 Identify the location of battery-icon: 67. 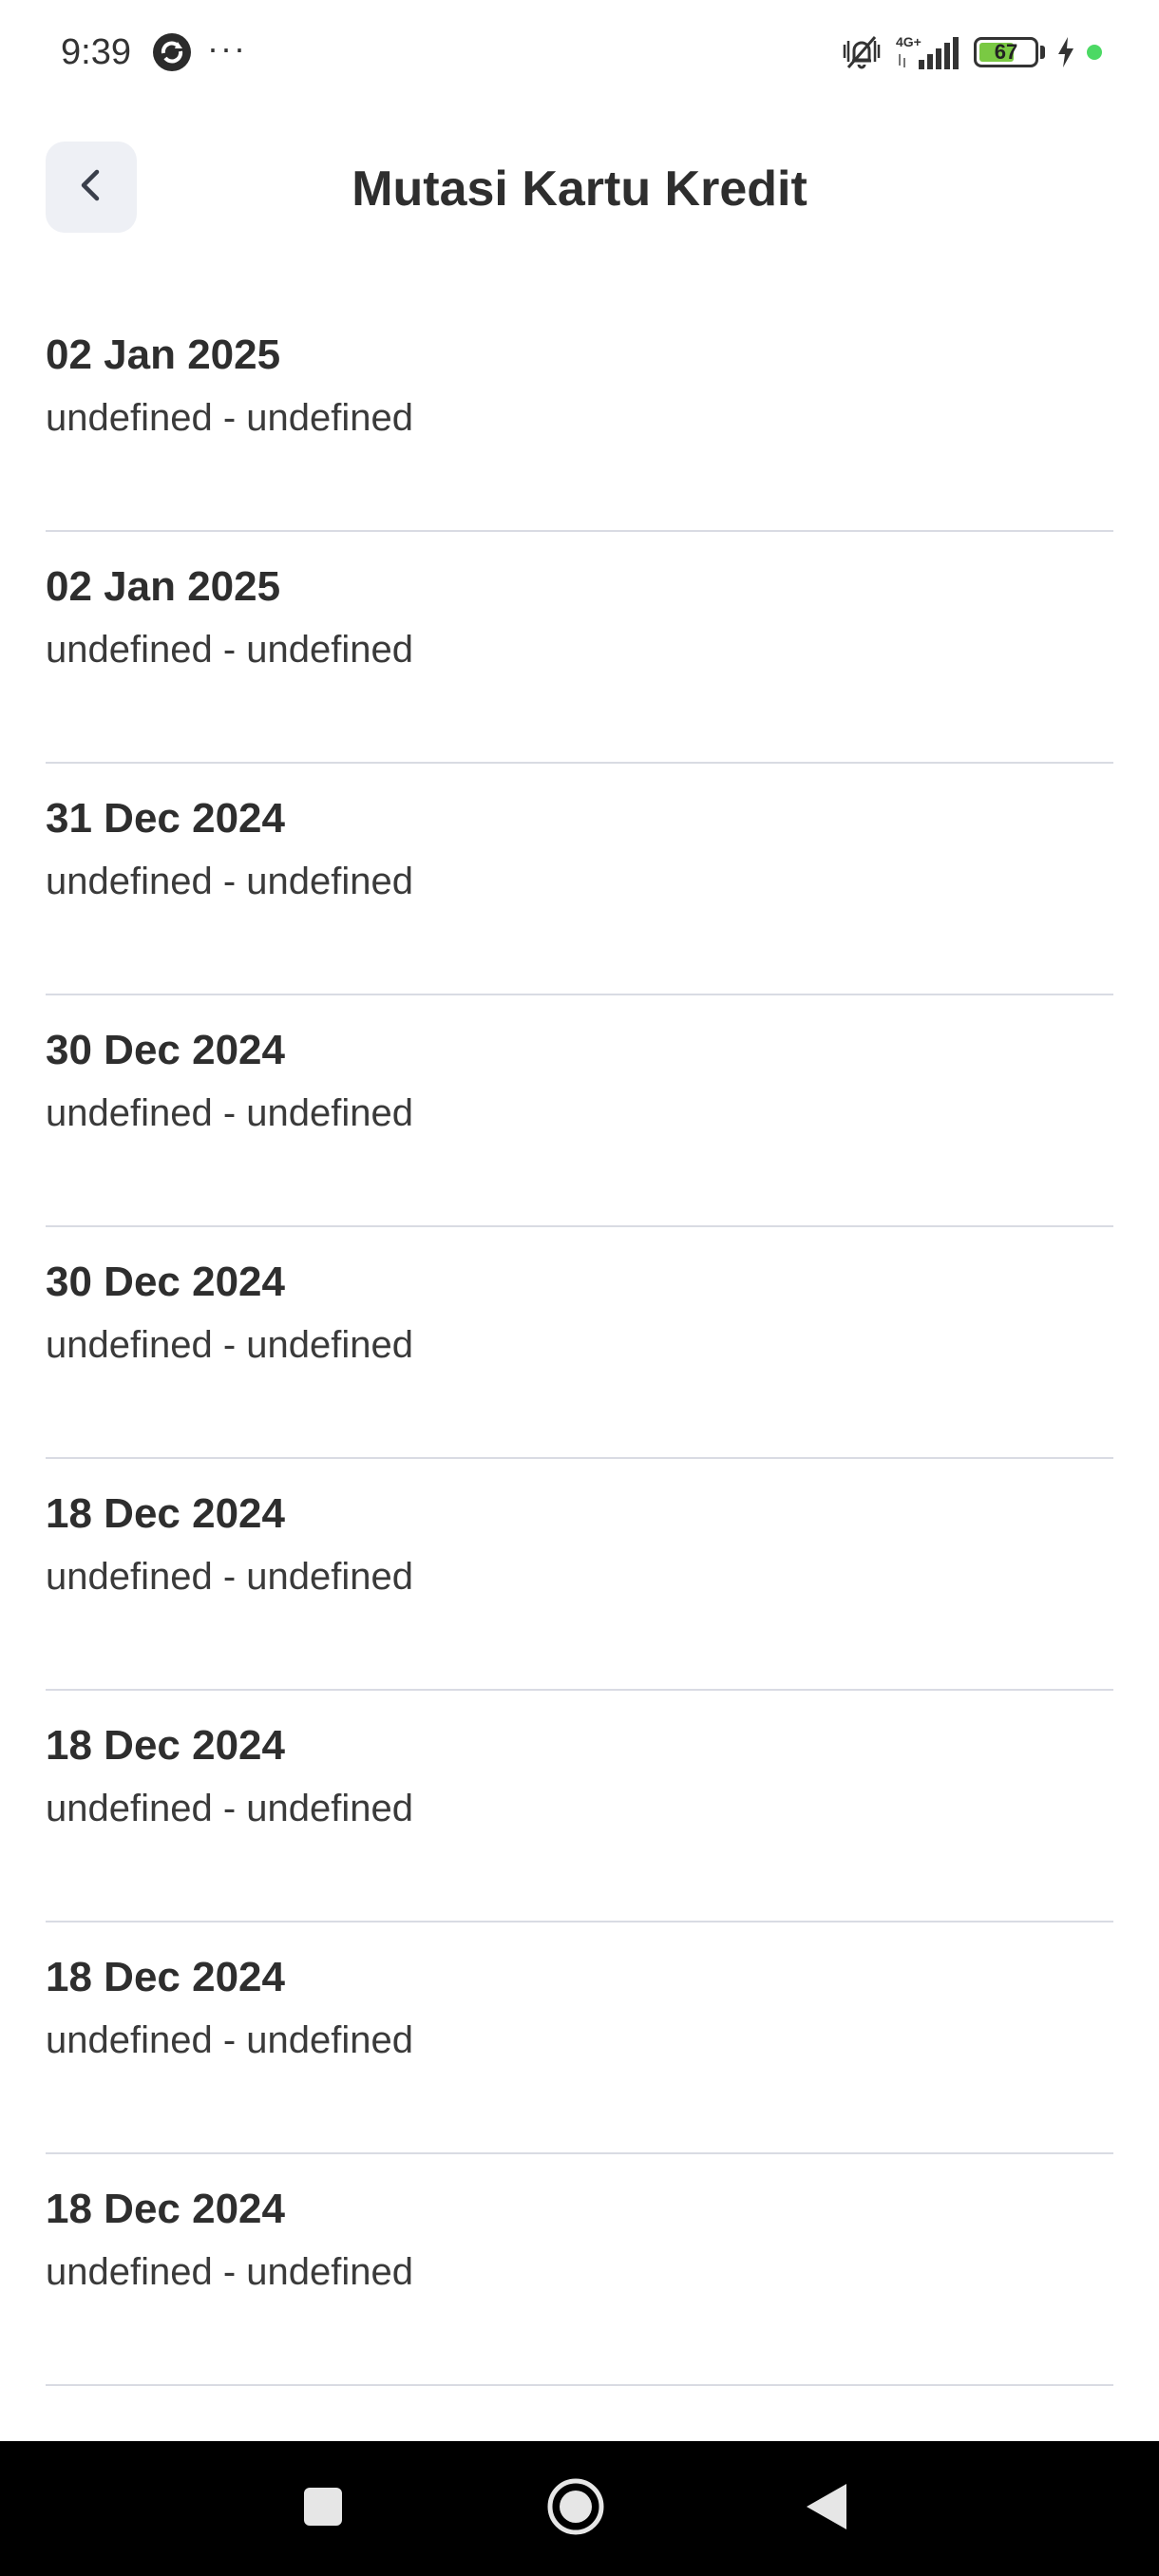
(1006, 52).